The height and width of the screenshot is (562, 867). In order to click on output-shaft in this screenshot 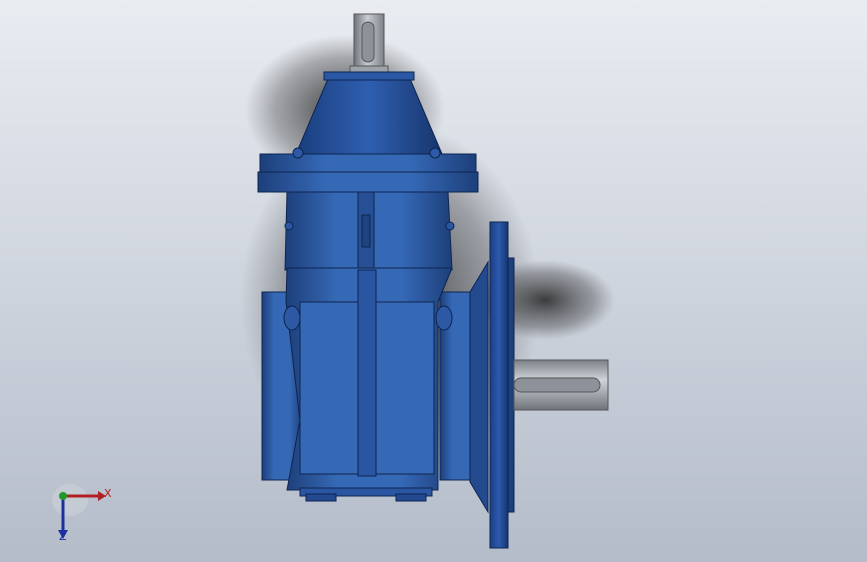, I will do `click(561, 385)`.